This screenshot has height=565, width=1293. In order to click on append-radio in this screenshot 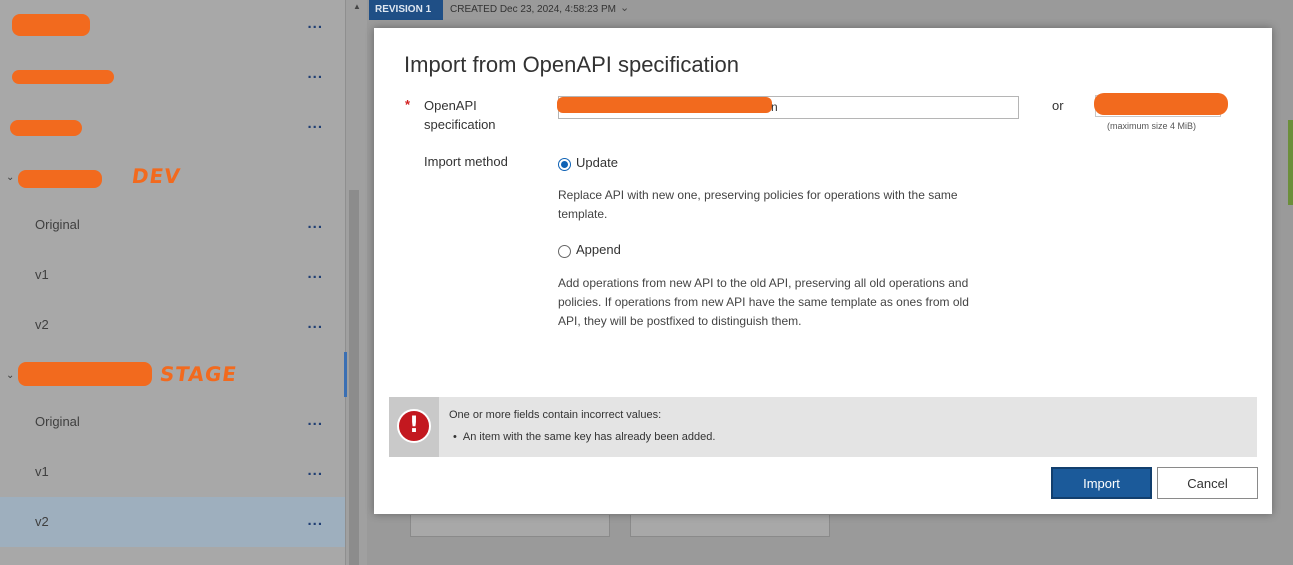, I will do `click(564, 251)`.